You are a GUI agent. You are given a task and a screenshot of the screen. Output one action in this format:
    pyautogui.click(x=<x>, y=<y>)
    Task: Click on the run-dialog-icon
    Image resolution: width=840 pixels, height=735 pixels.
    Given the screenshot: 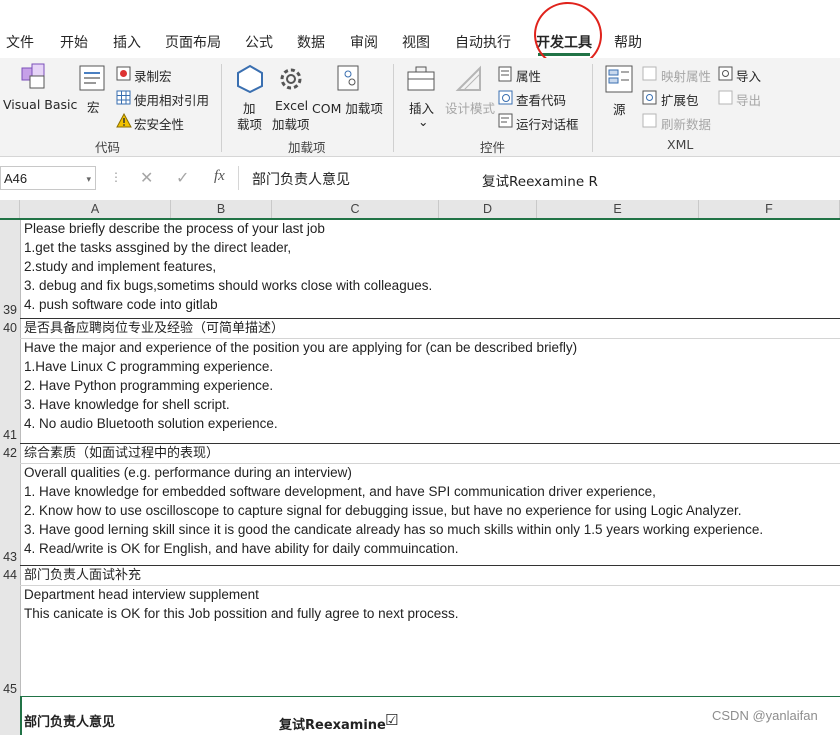 What is the action you would take?
    pyautogui.click(x=505, y=120)
    